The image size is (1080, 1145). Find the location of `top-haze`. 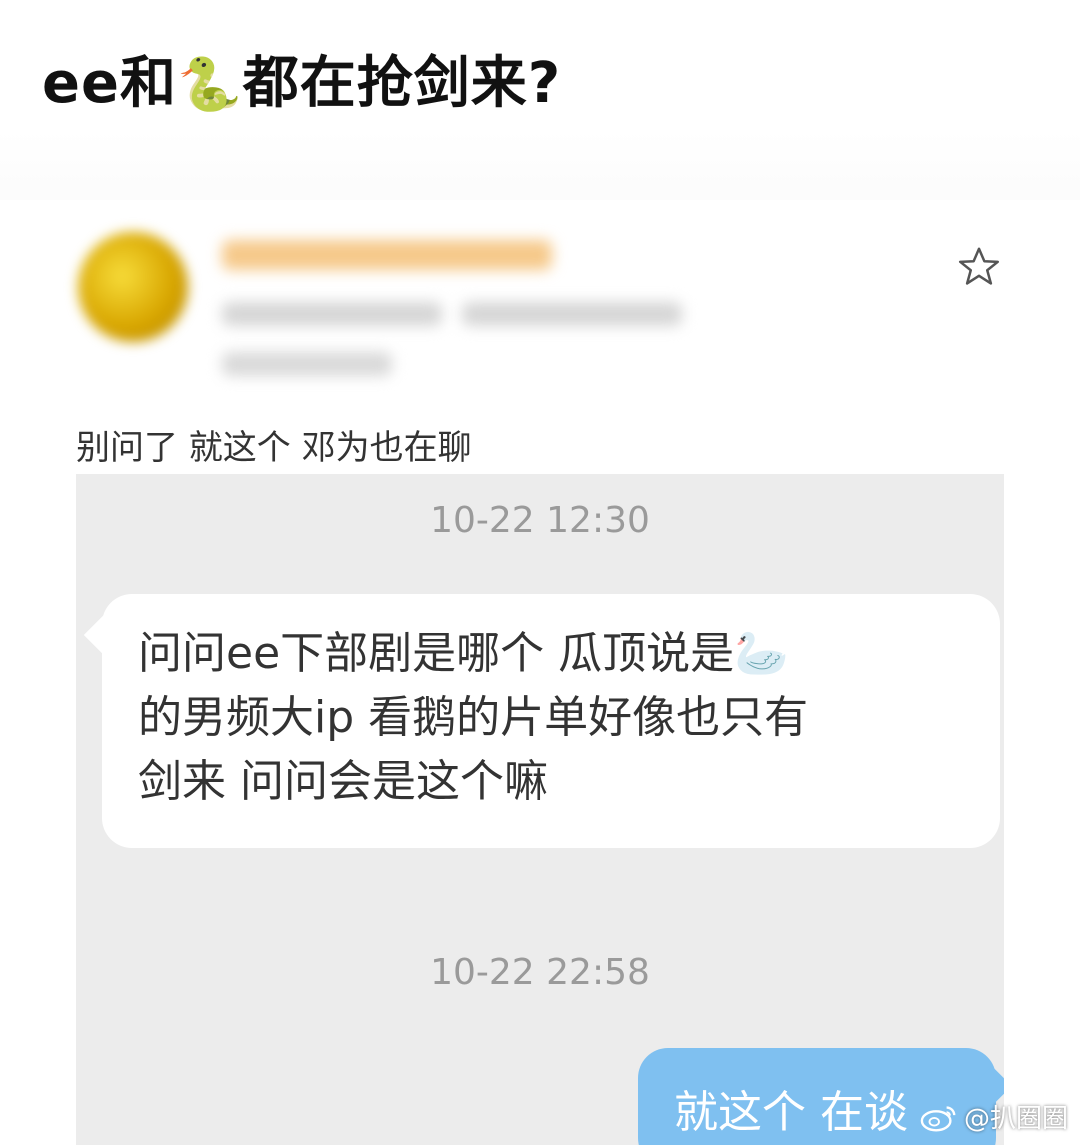

top-haze is located at coordinates (540, 170).